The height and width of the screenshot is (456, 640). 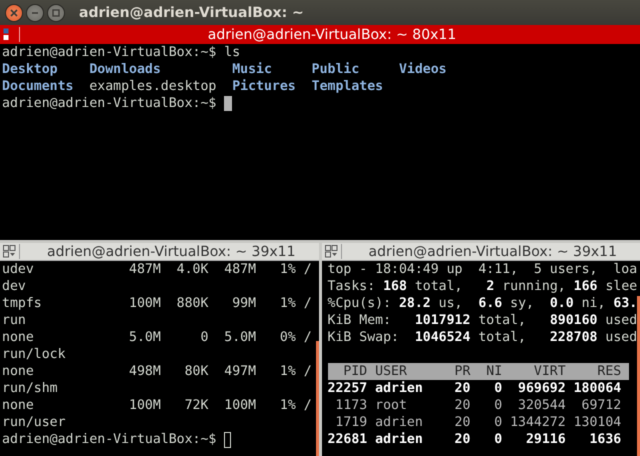 What do you see at coordinates (597, 388) in the screenshot?
I see `table-cell-text: 180064` at bounding box center [597, 388].